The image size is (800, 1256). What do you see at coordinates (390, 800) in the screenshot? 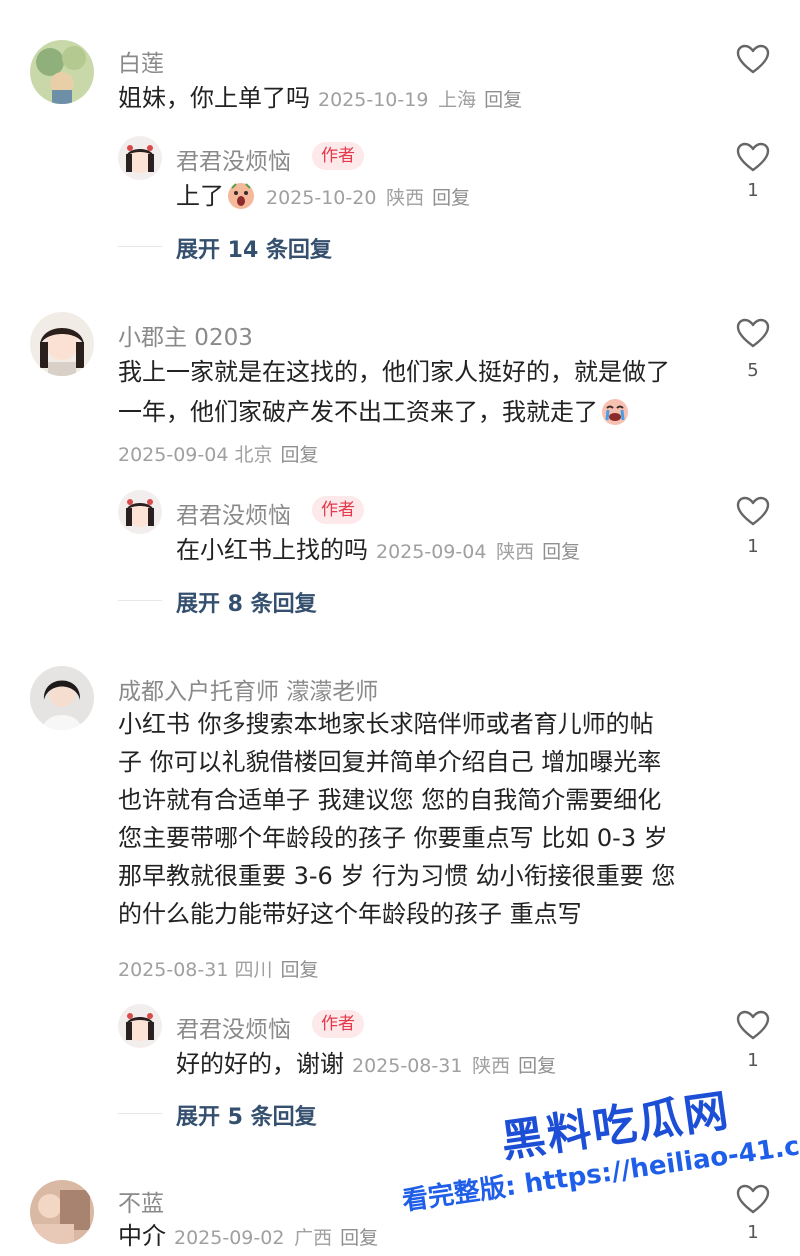
I see `comment-text-line: 也许就有合适单子 我建议您 您的自我简介需要细化` at bounding box center [390, 800].